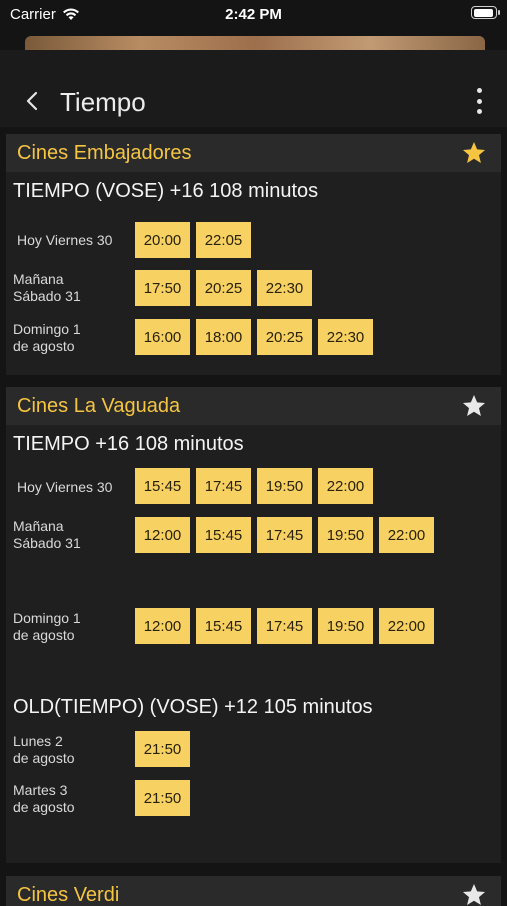 The width and height of the screenshot is (507, 906). What do you see at coordinates (44, 798) in the screenshot?
I see `day-label: Martes 3 de agosto` at bounding box center [44, 798].